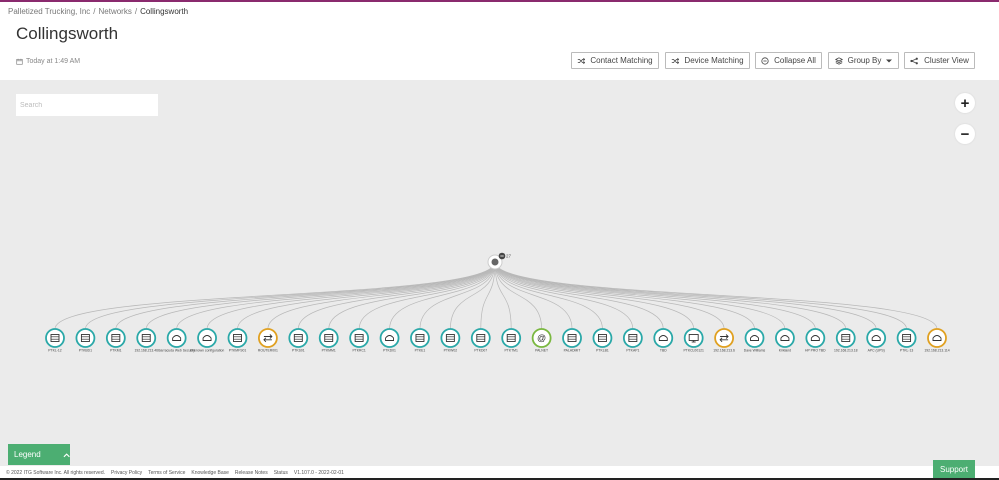  What do you see at coordinates (329, 351) in the screenshot?
I see `graph-node-label: PTKMM1` at bounding box center [329, 351].